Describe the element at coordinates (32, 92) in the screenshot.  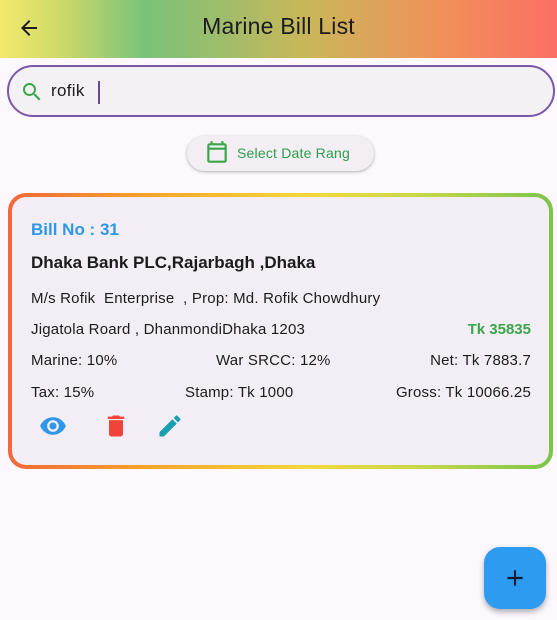
I see `search-icon` at that location.